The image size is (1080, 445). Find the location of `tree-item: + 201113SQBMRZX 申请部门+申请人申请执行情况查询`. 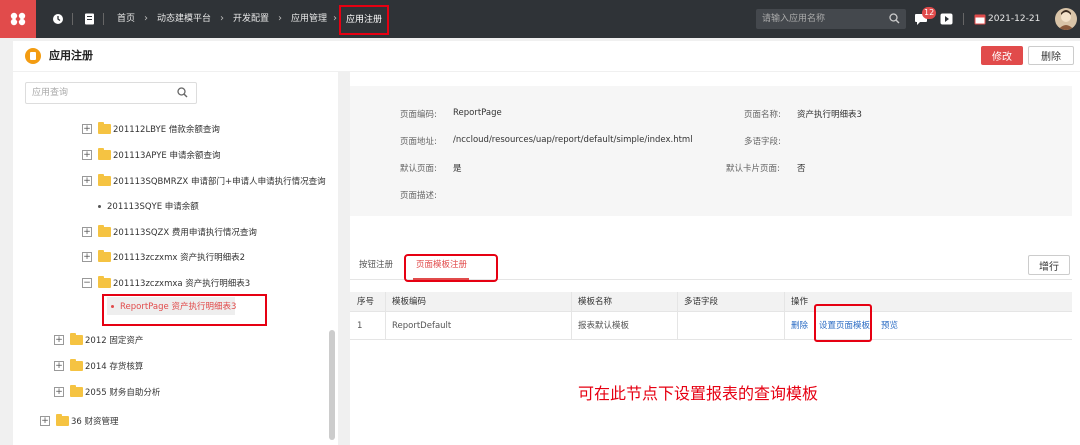

tree-item: + 201113SQBMRZX 申请部门+申请人申请执行情况查询 is located at coordinates (204, 181).